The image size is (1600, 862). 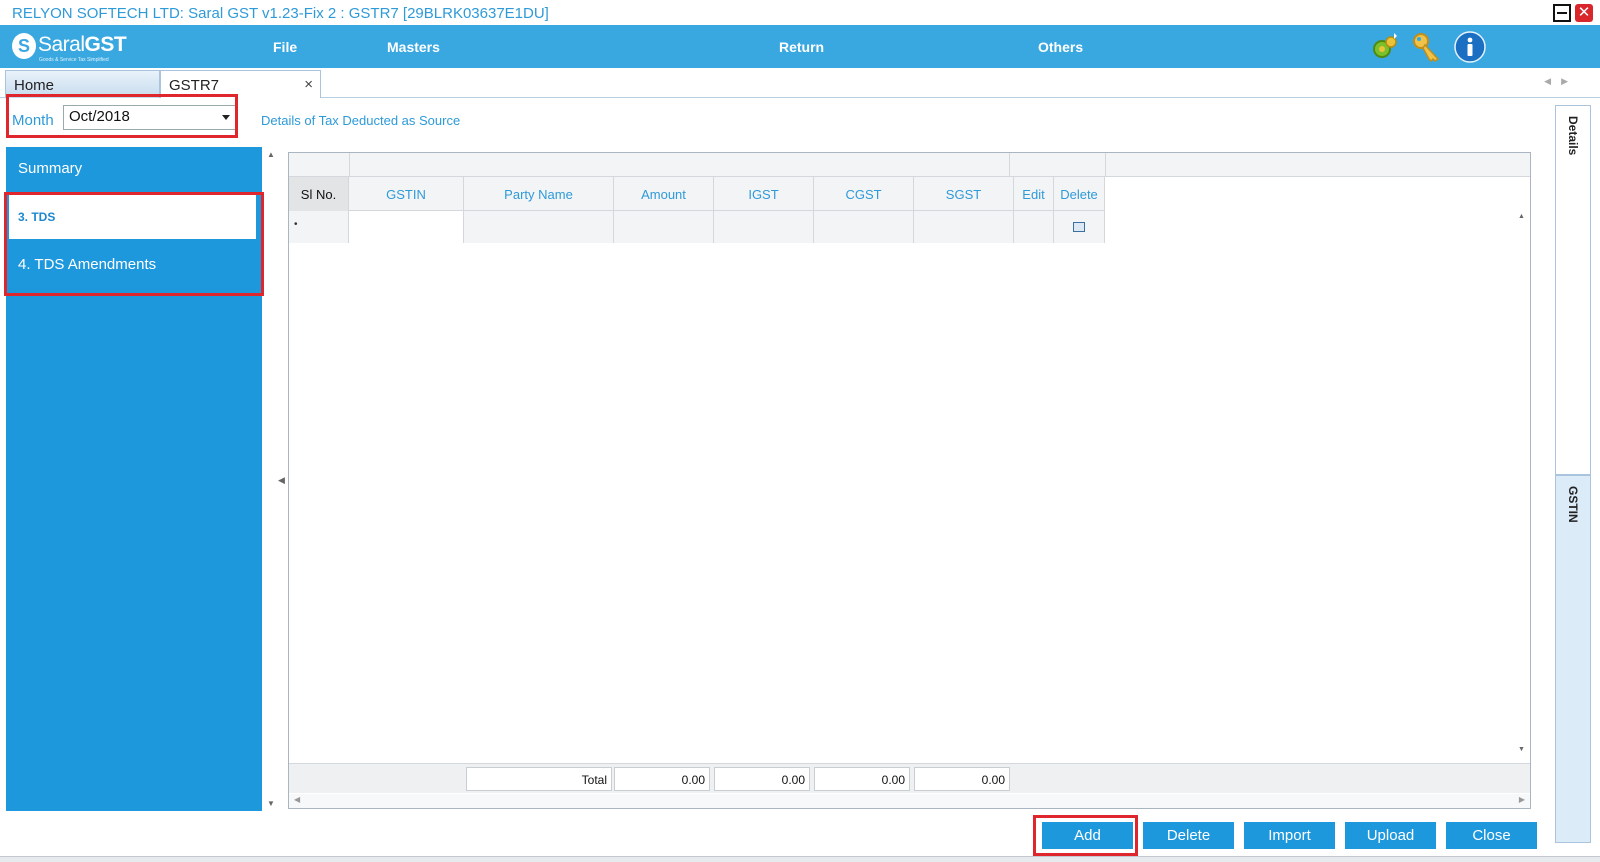 I want to click on sidebar-nav: Summary 3. TDS 4. TDS Amendments, so click(x=134, y=479).